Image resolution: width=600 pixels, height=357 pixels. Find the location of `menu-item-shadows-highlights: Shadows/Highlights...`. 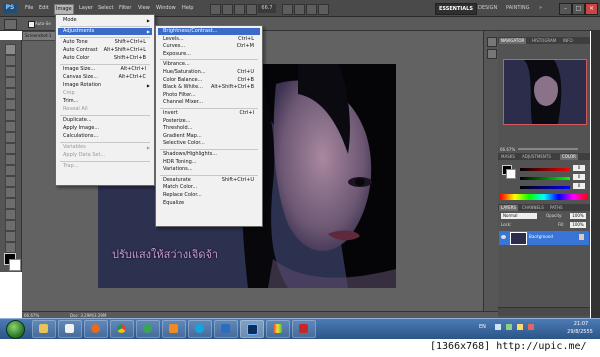

menu-item-shadows-highlights: Shadows/Highlights... is located at coordinates (209, 154).